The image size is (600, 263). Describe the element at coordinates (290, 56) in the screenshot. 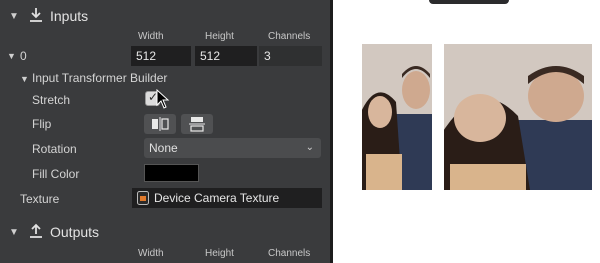

I see `input-channels-field: 3` at that location.